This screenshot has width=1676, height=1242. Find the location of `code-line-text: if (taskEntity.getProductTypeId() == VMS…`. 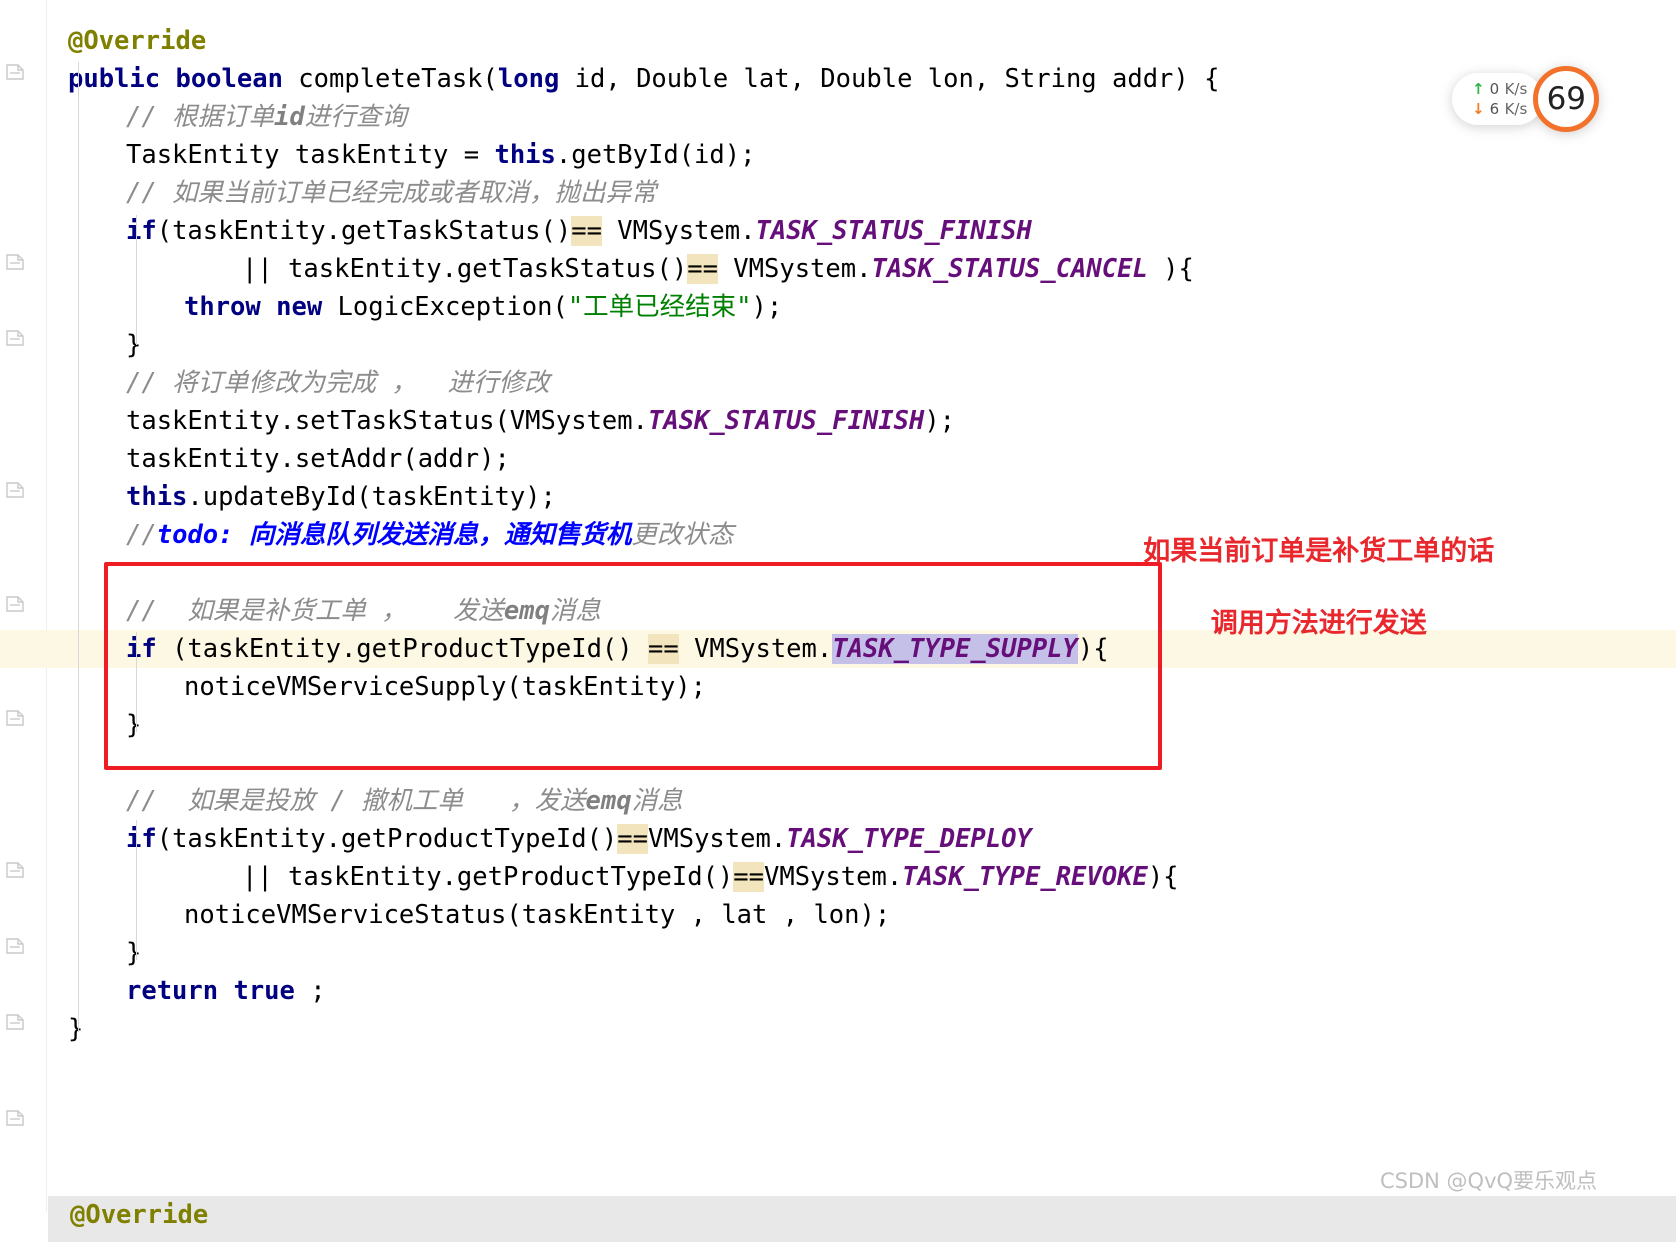

code-line-text: if (taskEntity.getProductTypeId() == VMS… is located at coordinates (617, 649).